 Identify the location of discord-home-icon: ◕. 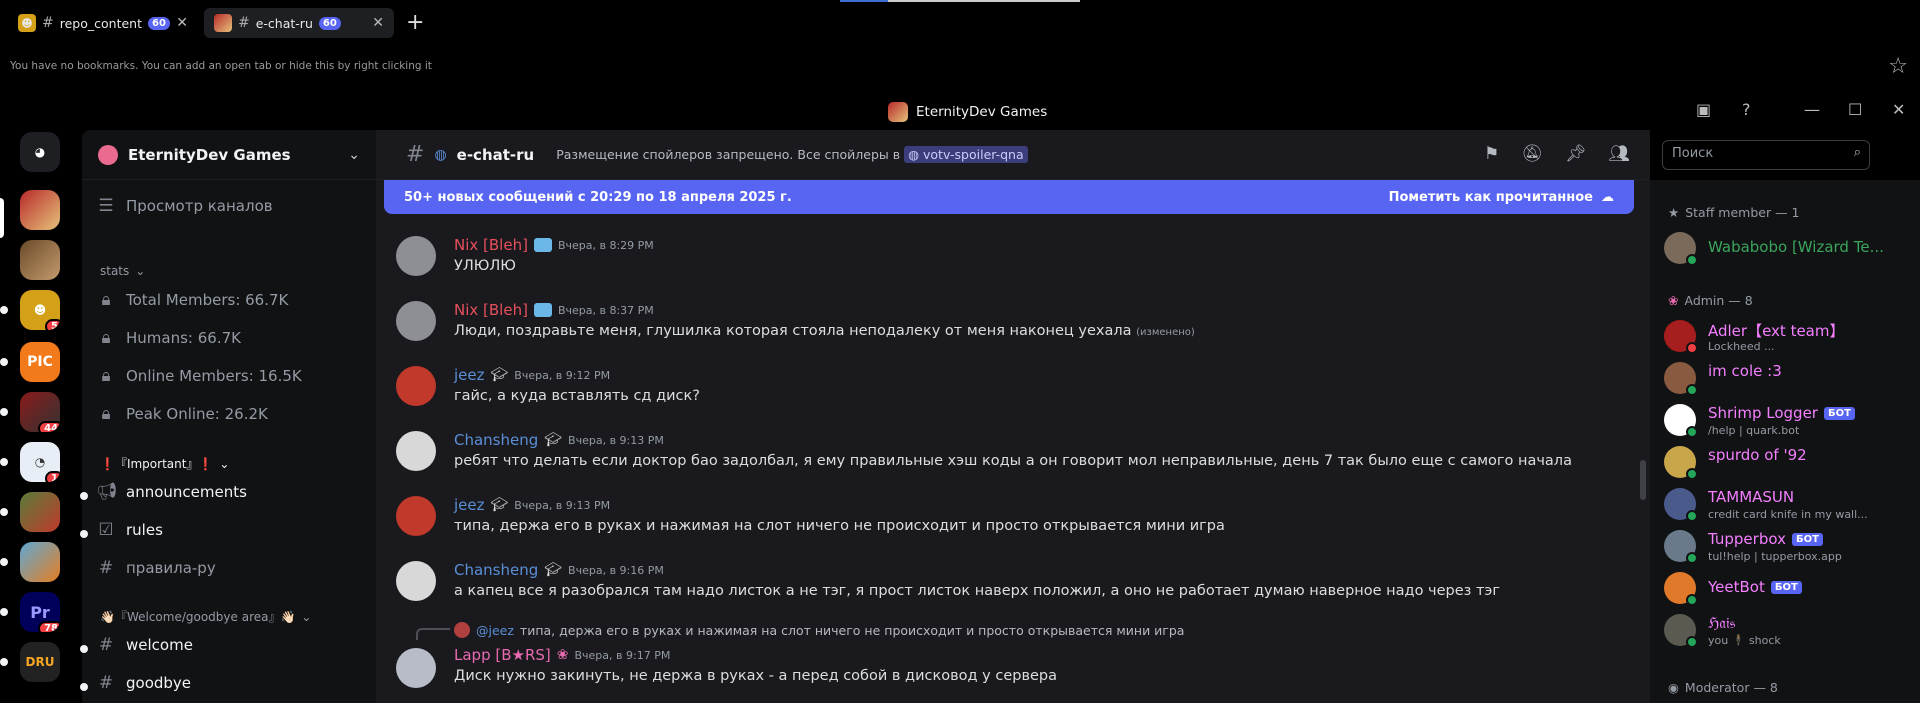
(40, 152).